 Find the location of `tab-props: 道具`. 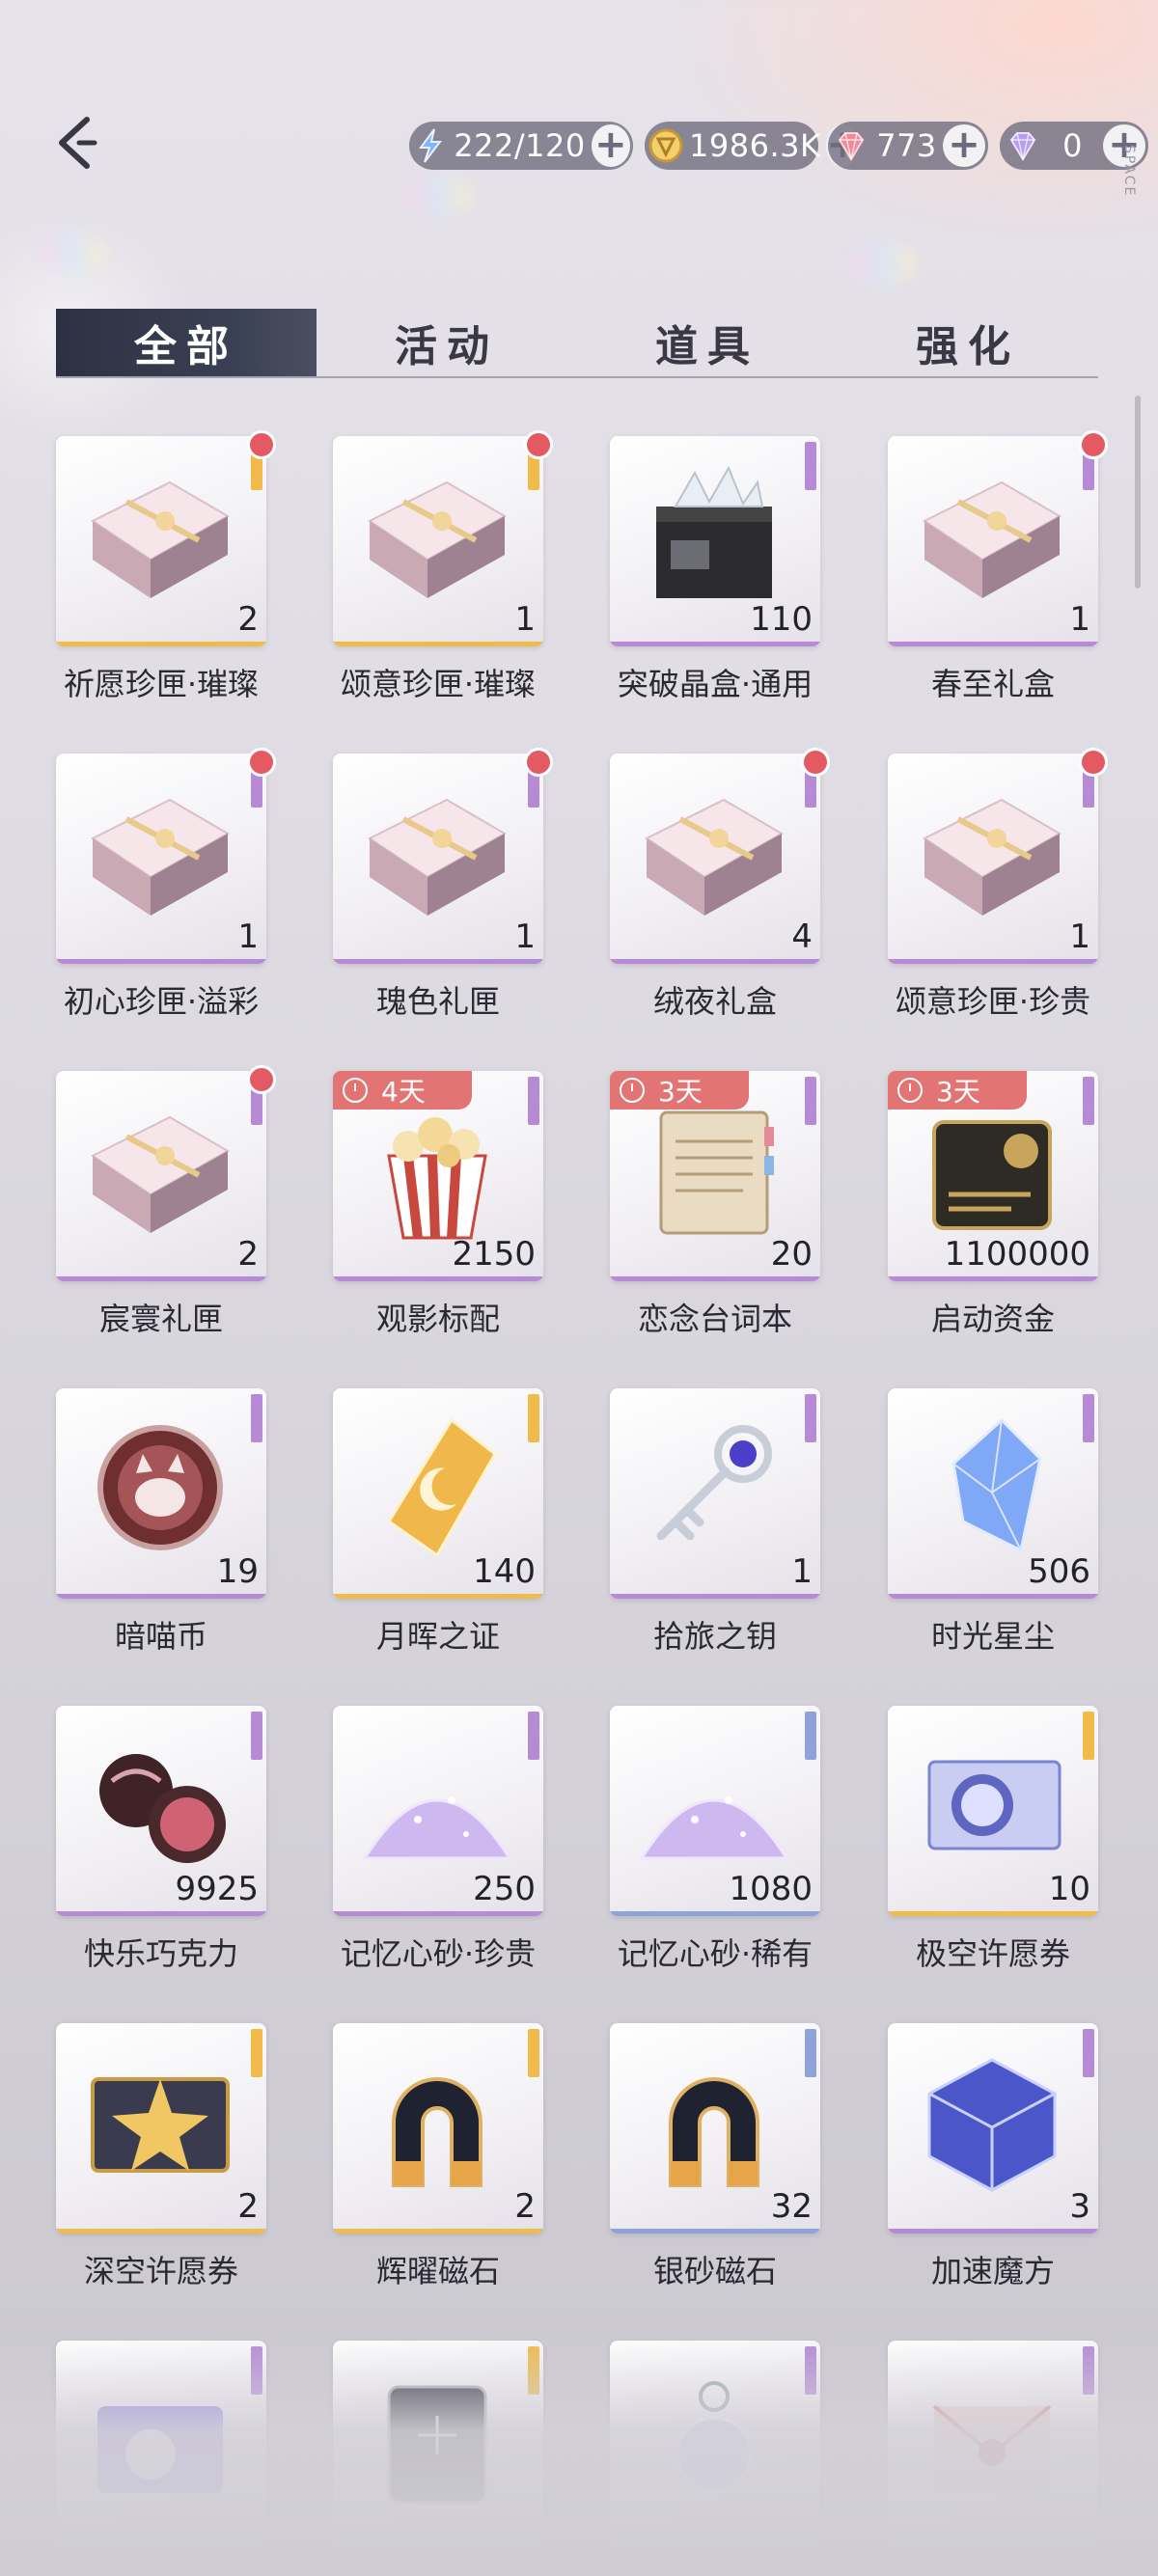

tab-props: 道具 is located at coordinates (707, 343).